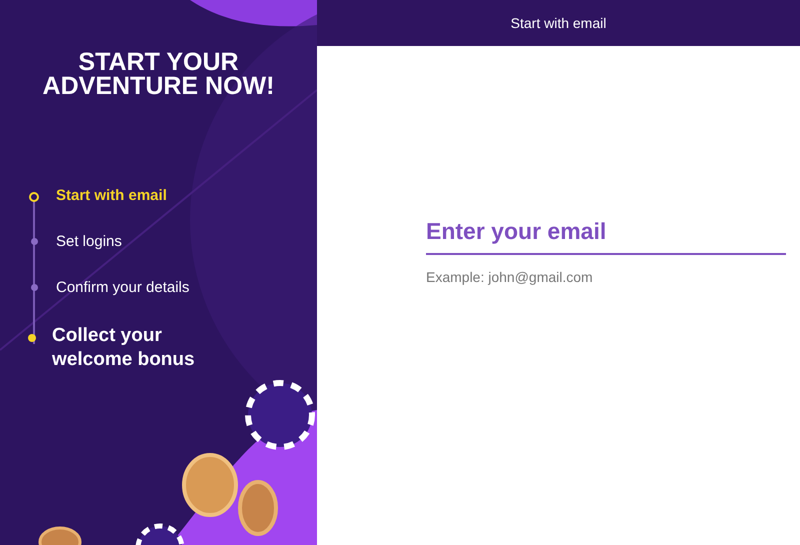 This screenshot has width=800, height=545. I want to click on step-label: Confirm your details, so click(123, 288).